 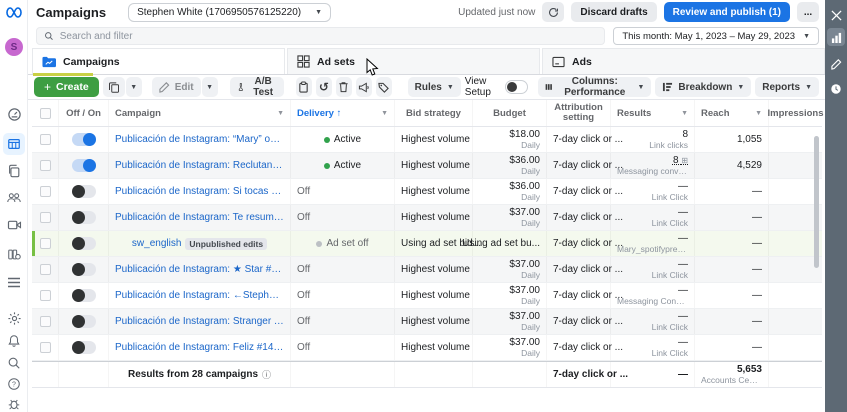 I want to click on all-tools-icon, so click(x=14, y=282).